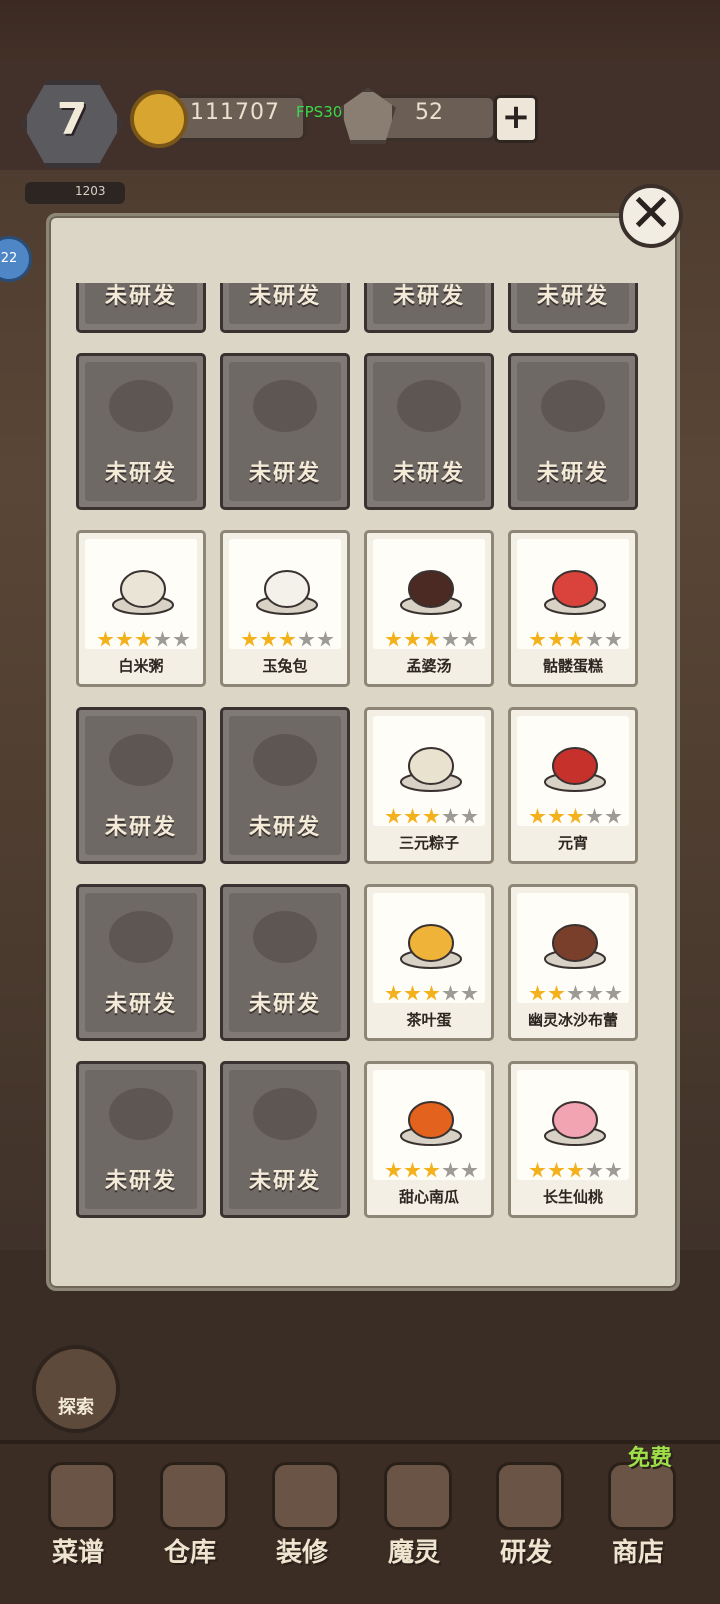  I want to click on recipe-card: 白米粥, so click(141, 608).